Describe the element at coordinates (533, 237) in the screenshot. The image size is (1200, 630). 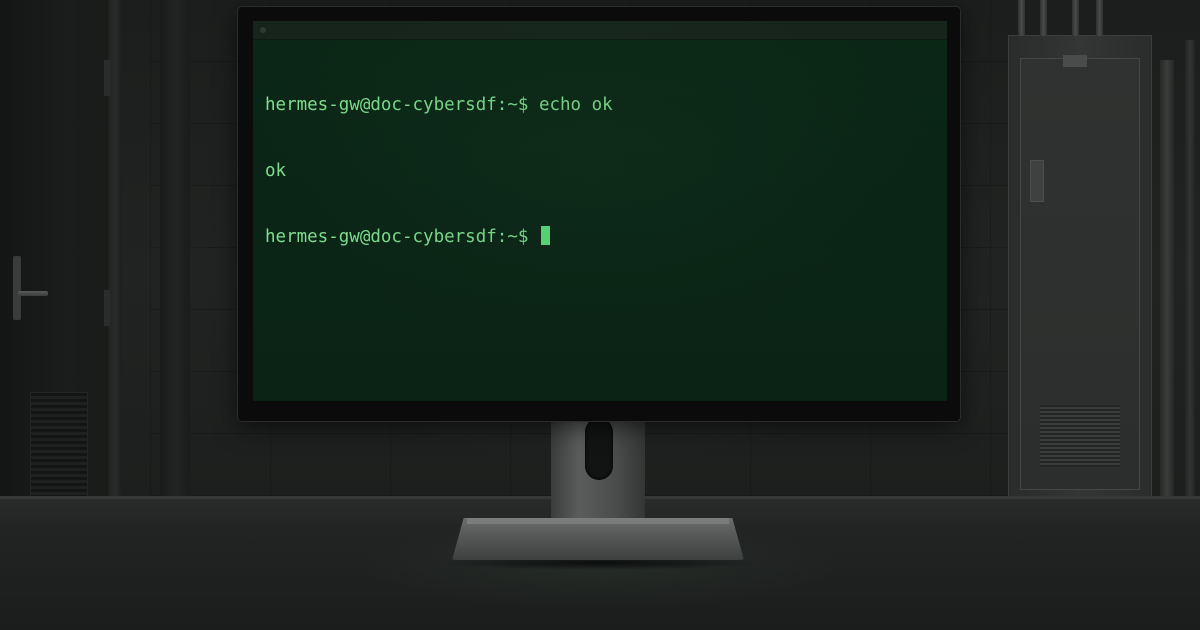
I see `terminal-input` at that location.